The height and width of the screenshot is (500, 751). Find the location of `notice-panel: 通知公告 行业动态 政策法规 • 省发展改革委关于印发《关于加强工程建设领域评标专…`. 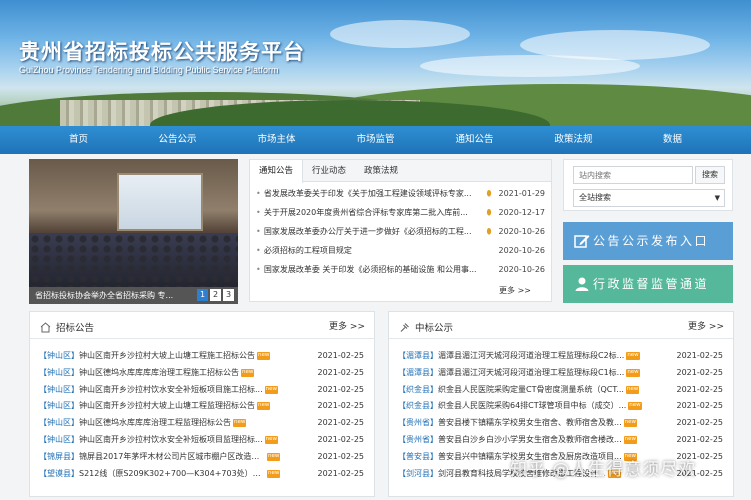

notice-panel: 通知公告 行业动态 政策法规 • 省发展改革委关于印发《关于加强工程建设领域评标专… is located at coordinates (400, 230).